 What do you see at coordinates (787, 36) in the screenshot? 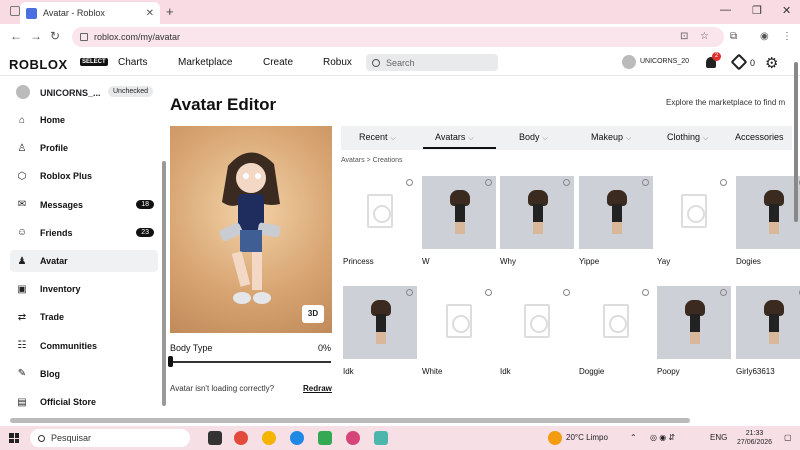
I see `menu-icon: ⋮` at bounding box center [787, 36].